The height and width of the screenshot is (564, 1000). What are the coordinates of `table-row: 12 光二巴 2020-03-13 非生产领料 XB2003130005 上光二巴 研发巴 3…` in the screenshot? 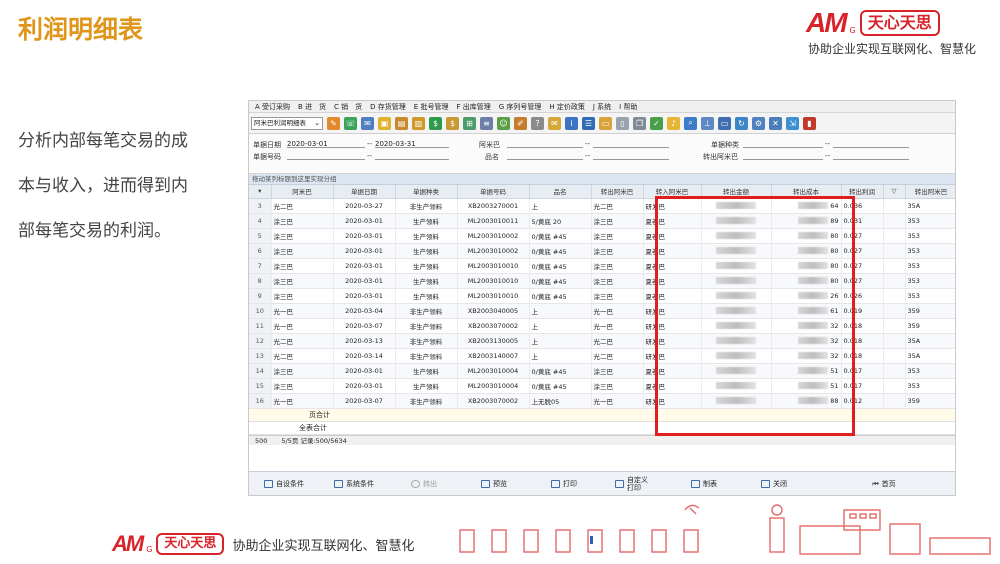 It's located at (602, 341).